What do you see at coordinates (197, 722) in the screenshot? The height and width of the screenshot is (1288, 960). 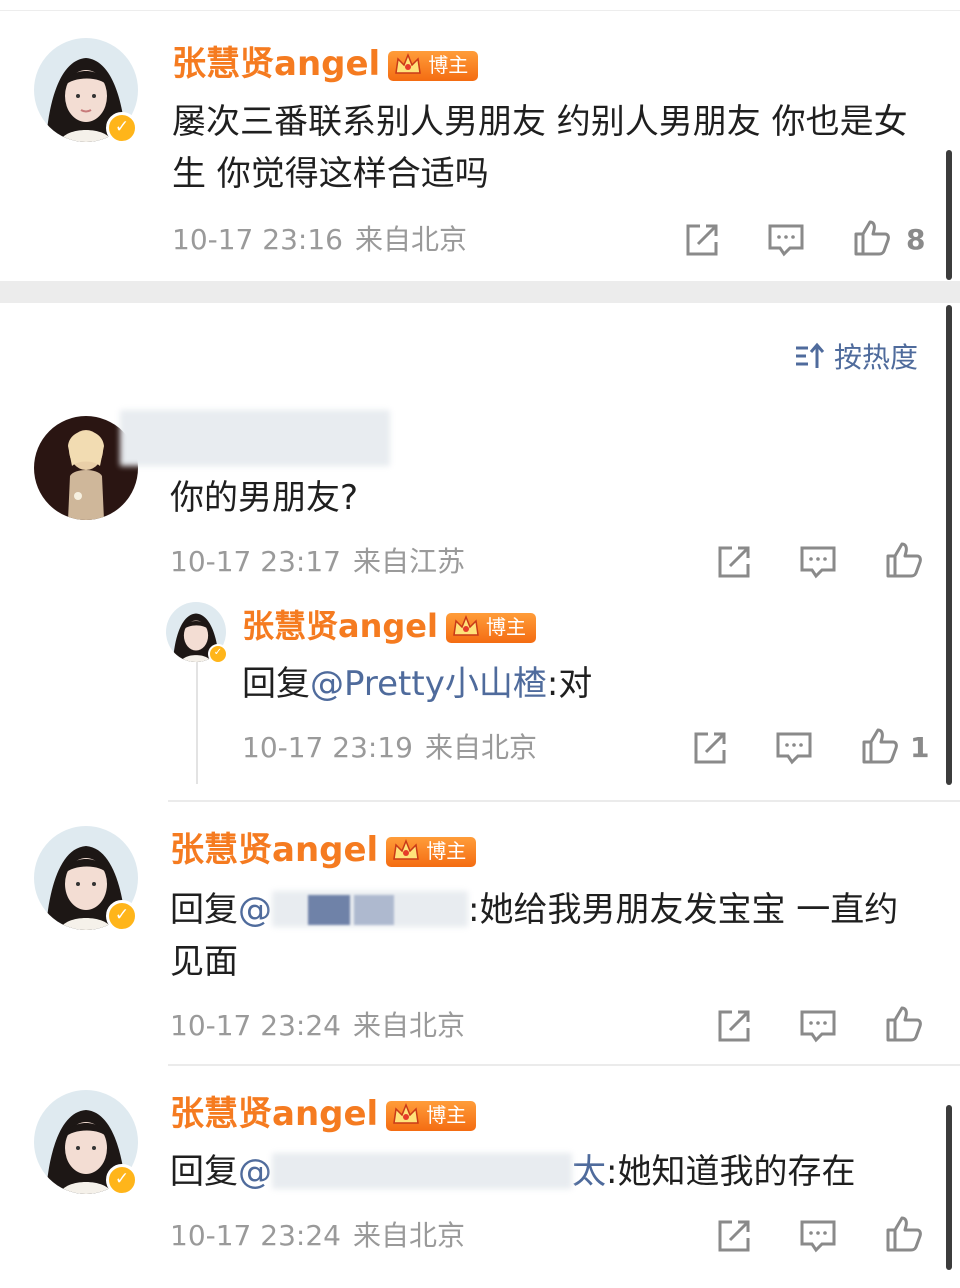 I see `reply-thread-line` at bounding box center [197, 722].